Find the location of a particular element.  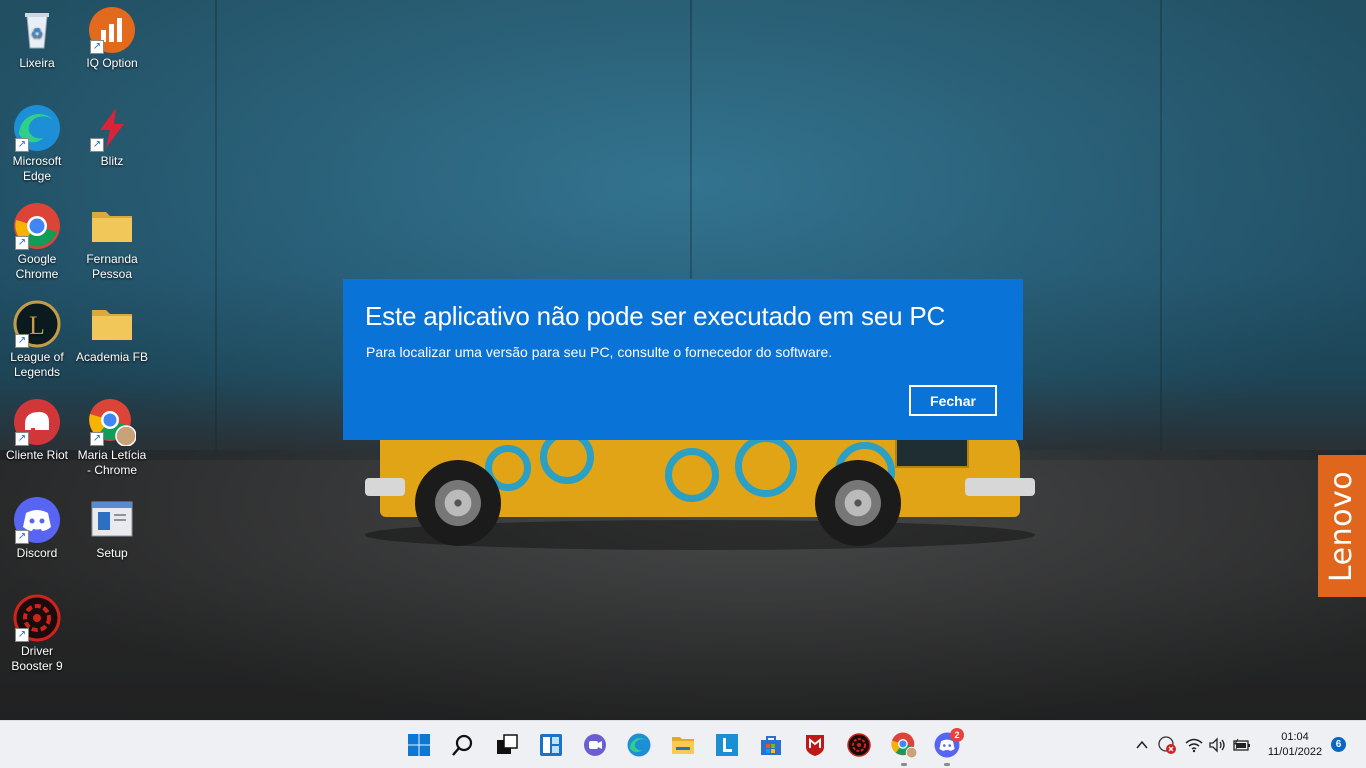

driver-booster-icon is located at coordinates (859, 745).